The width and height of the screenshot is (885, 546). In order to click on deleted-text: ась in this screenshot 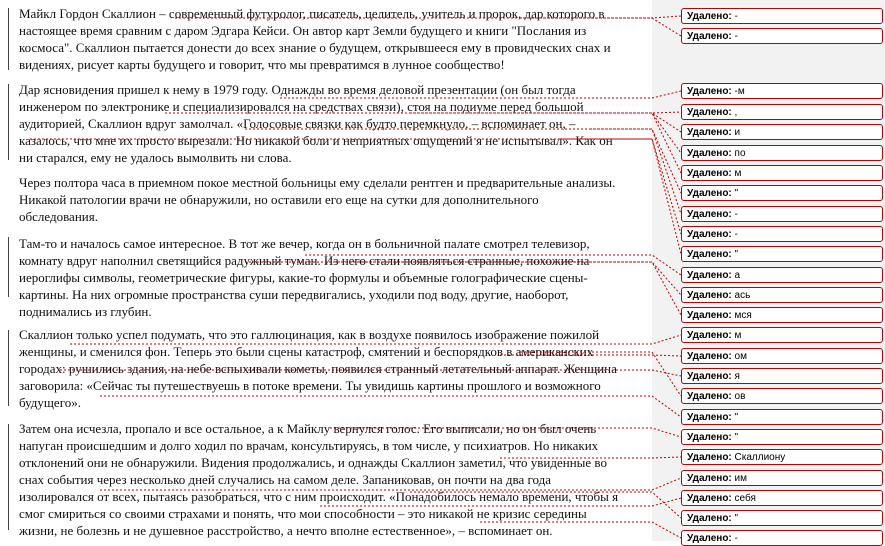, I will do `click(742, 295)`.